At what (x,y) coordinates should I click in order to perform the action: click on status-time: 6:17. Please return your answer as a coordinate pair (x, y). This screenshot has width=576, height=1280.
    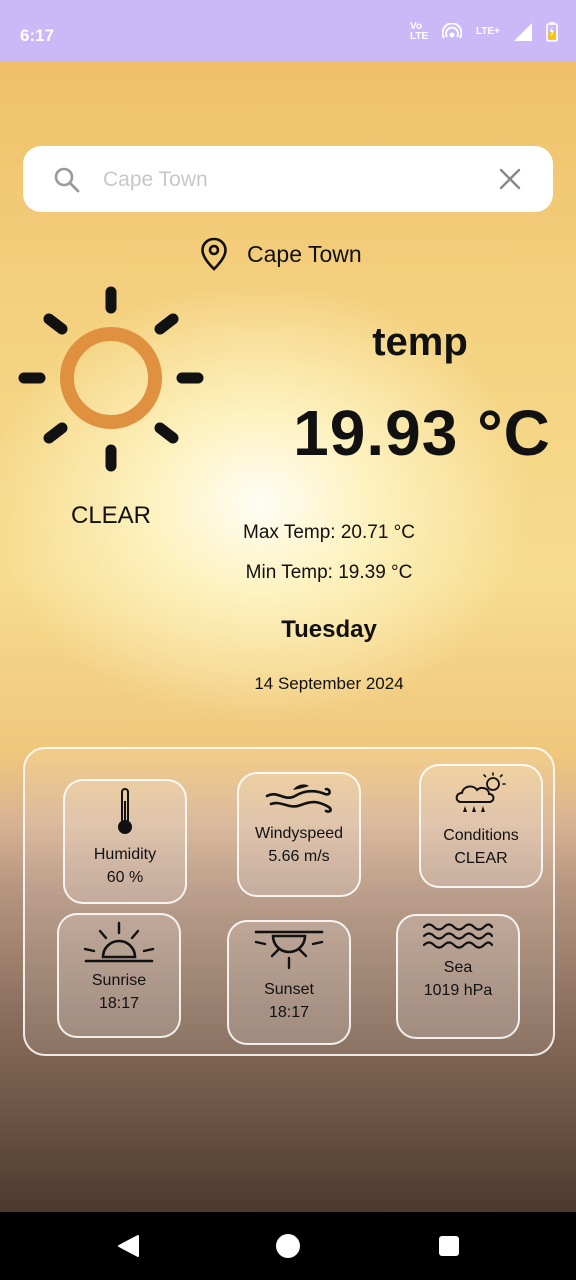
    Looking at the image, I should click on (37, 35).